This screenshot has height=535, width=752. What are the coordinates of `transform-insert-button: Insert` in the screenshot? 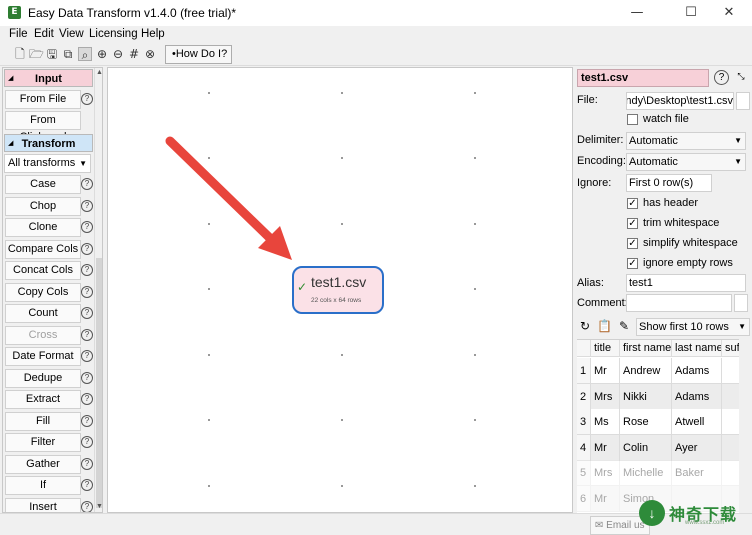 It's located at (43, 504).